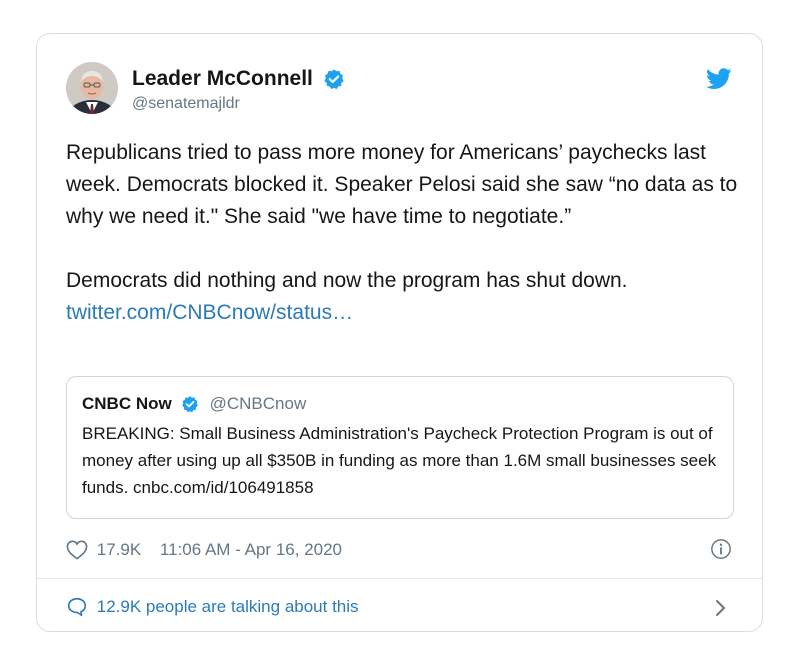 The width and height of the screenshot is (799, 671). I want to click on author-handle: @senatemajldr, so click(238, 104).